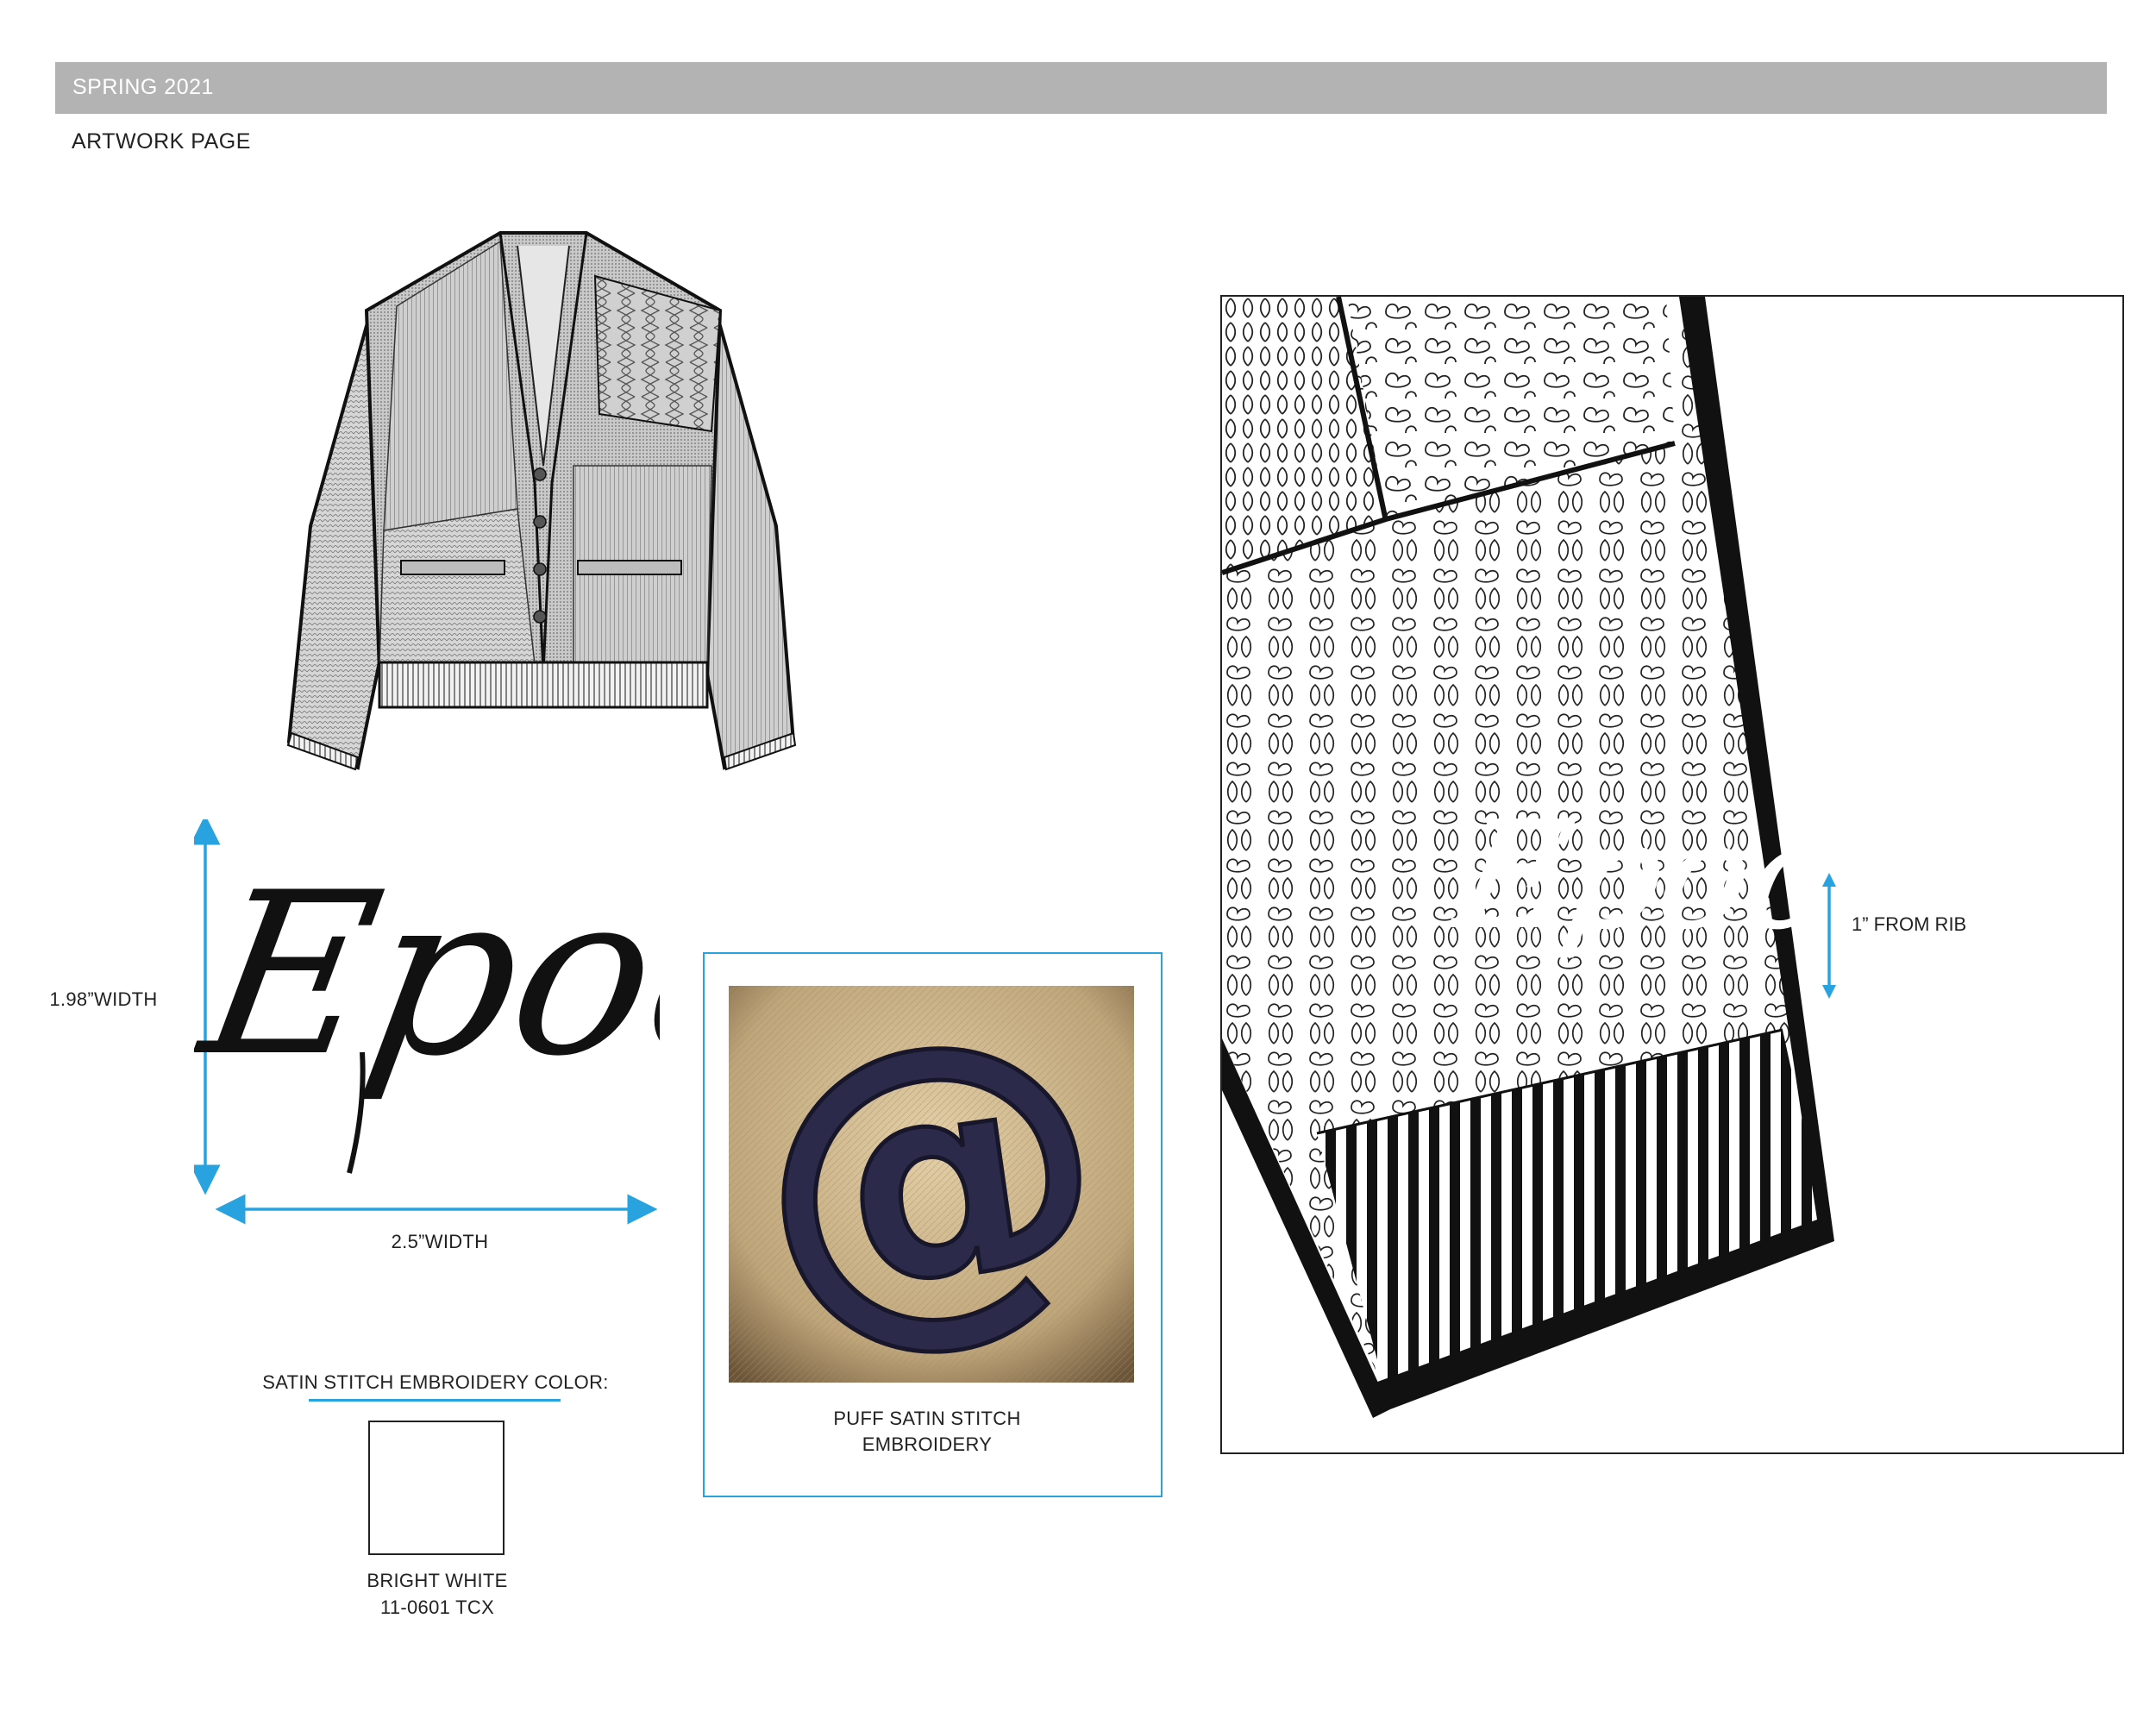 This screenshot has width=2156, height=1725. I want to click on logo-height-label: 1.98”WIDTH, so click(103, 999).